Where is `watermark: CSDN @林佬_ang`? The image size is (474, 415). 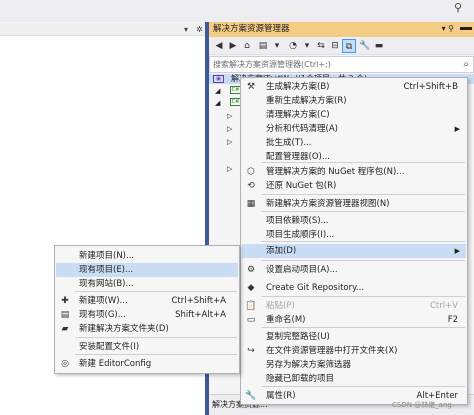 watermark: CSDN @林佬_ang is located at coordinates (422, 405).